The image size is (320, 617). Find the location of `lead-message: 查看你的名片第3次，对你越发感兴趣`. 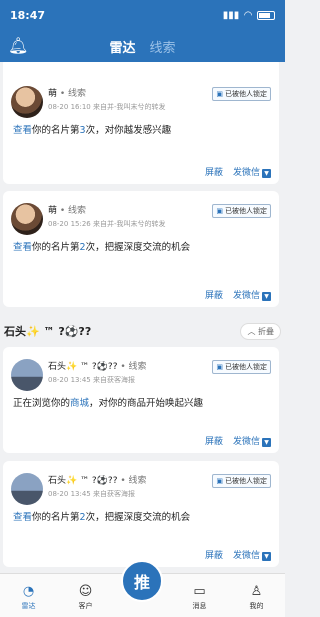

lead-message: 查看你的名片第3次，对你越发感兴趣 is located at coordinates (92, 130).